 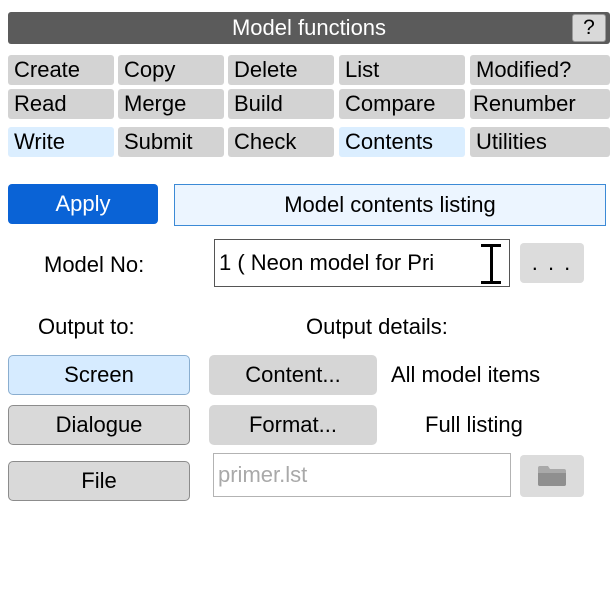 I want to click on apply-button: Apply, so click(x=83, y=204).